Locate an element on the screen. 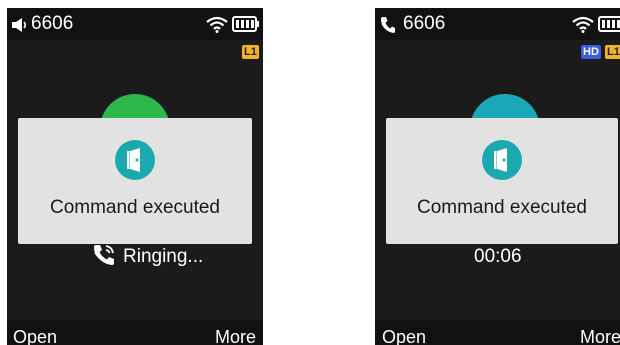  hd-badge: HD is located at coordinates (591, 52).